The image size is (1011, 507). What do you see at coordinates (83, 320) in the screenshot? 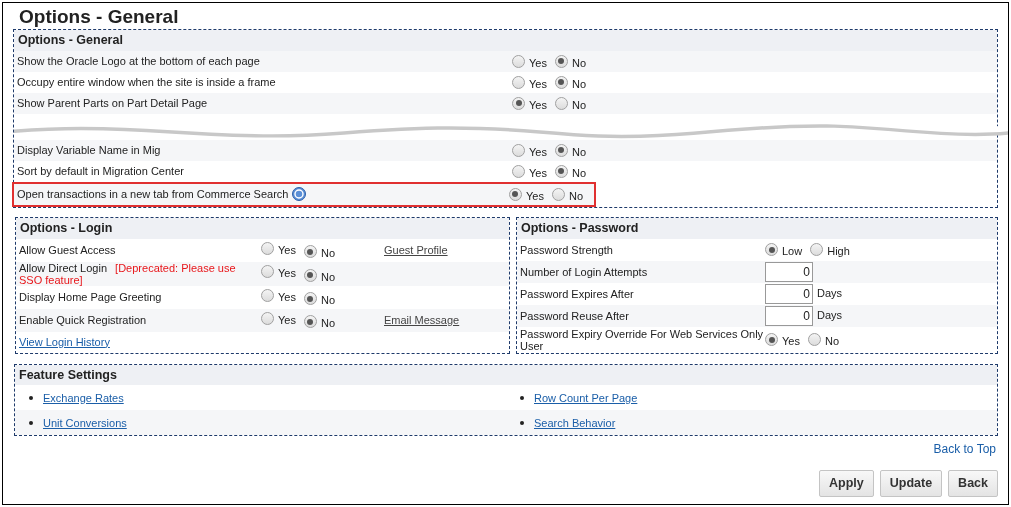
I see `setting-label: Enable Quick Registration` at bounding box center [83, 320].